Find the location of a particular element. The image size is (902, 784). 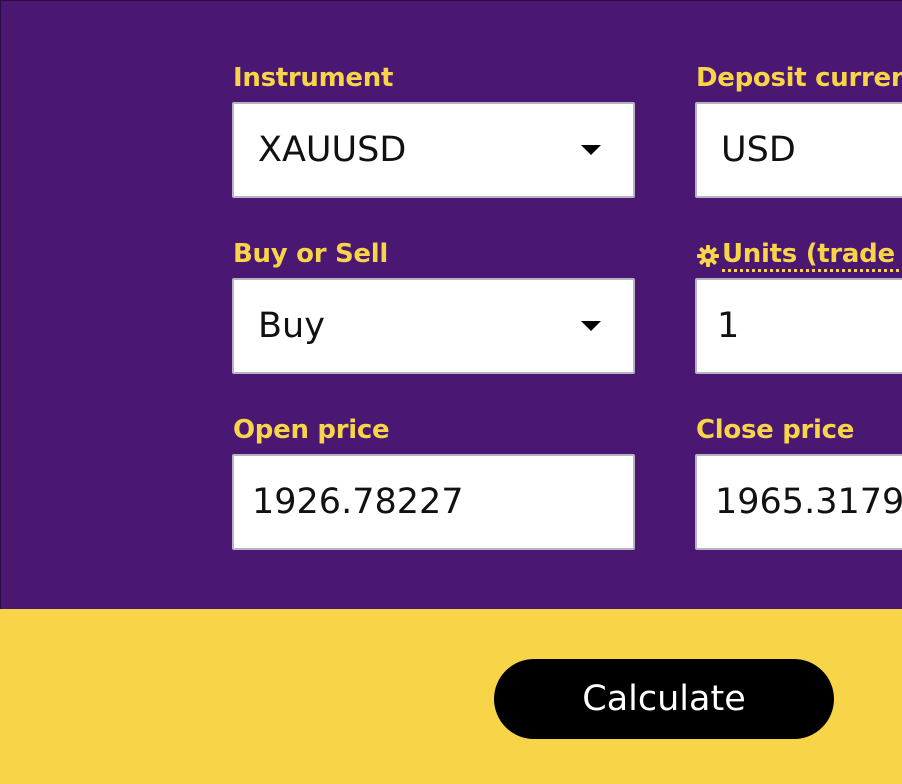

deposit-currency-select: USD is located at coordinates (798, 150).